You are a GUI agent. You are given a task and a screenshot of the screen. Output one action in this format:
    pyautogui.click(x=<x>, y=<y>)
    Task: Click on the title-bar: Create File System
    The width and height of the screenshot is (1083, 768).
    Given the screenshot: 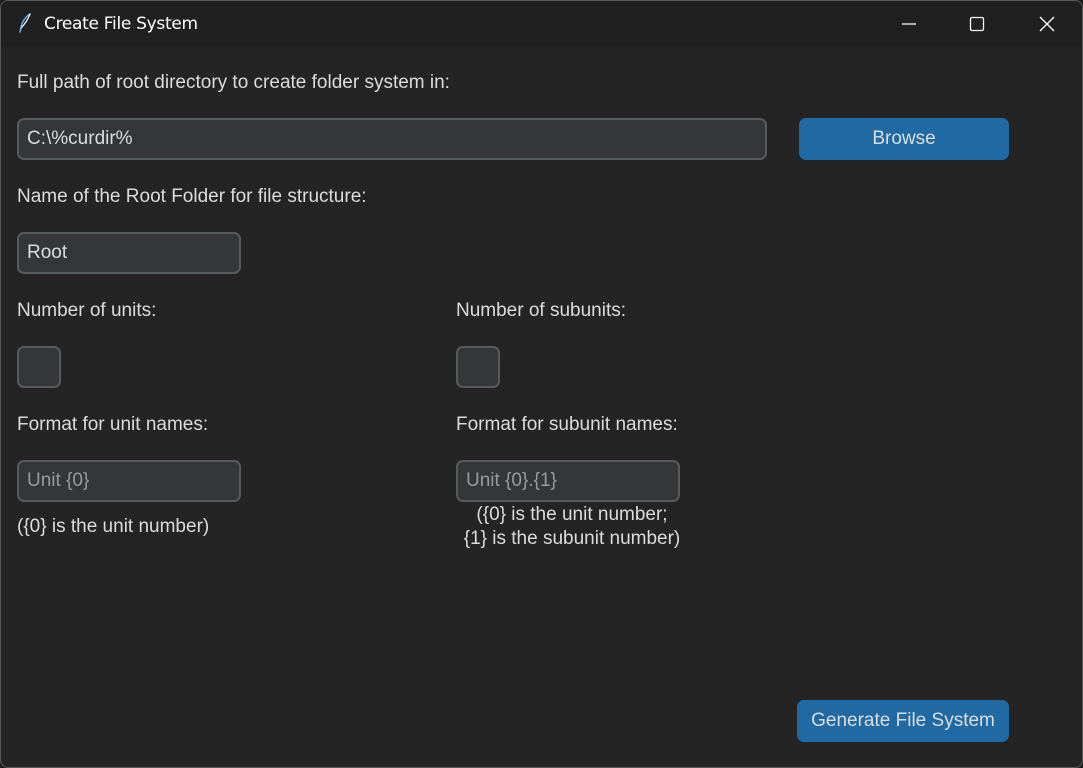 What is the action you would take?
    pyautogui.click(x=541, y=24)
    